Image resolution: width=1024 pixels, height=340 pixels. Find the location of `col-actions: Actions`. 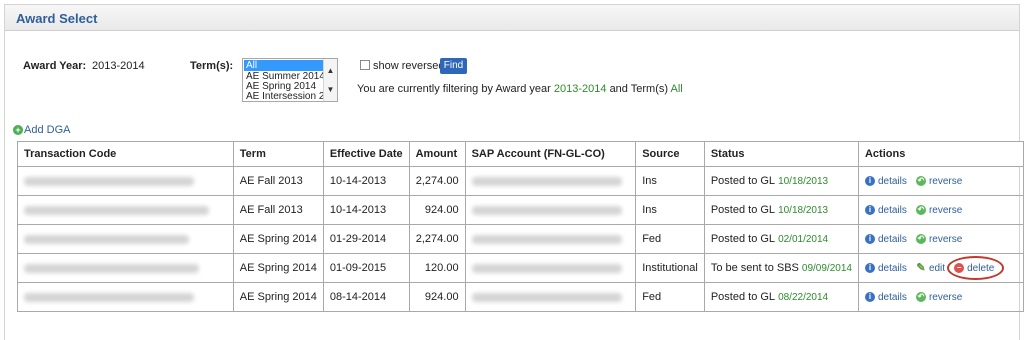

col-actions: Actions is located at coordinates (940, 154).